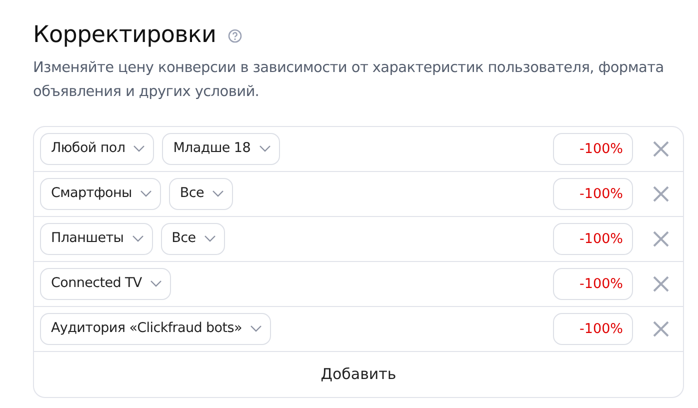 This screenshot has width=698, height=408. What do you see at coordinates (221, 148) in the screenshot?
I see `dropdown-select: Младше 18` at bounding box center [221, 148].